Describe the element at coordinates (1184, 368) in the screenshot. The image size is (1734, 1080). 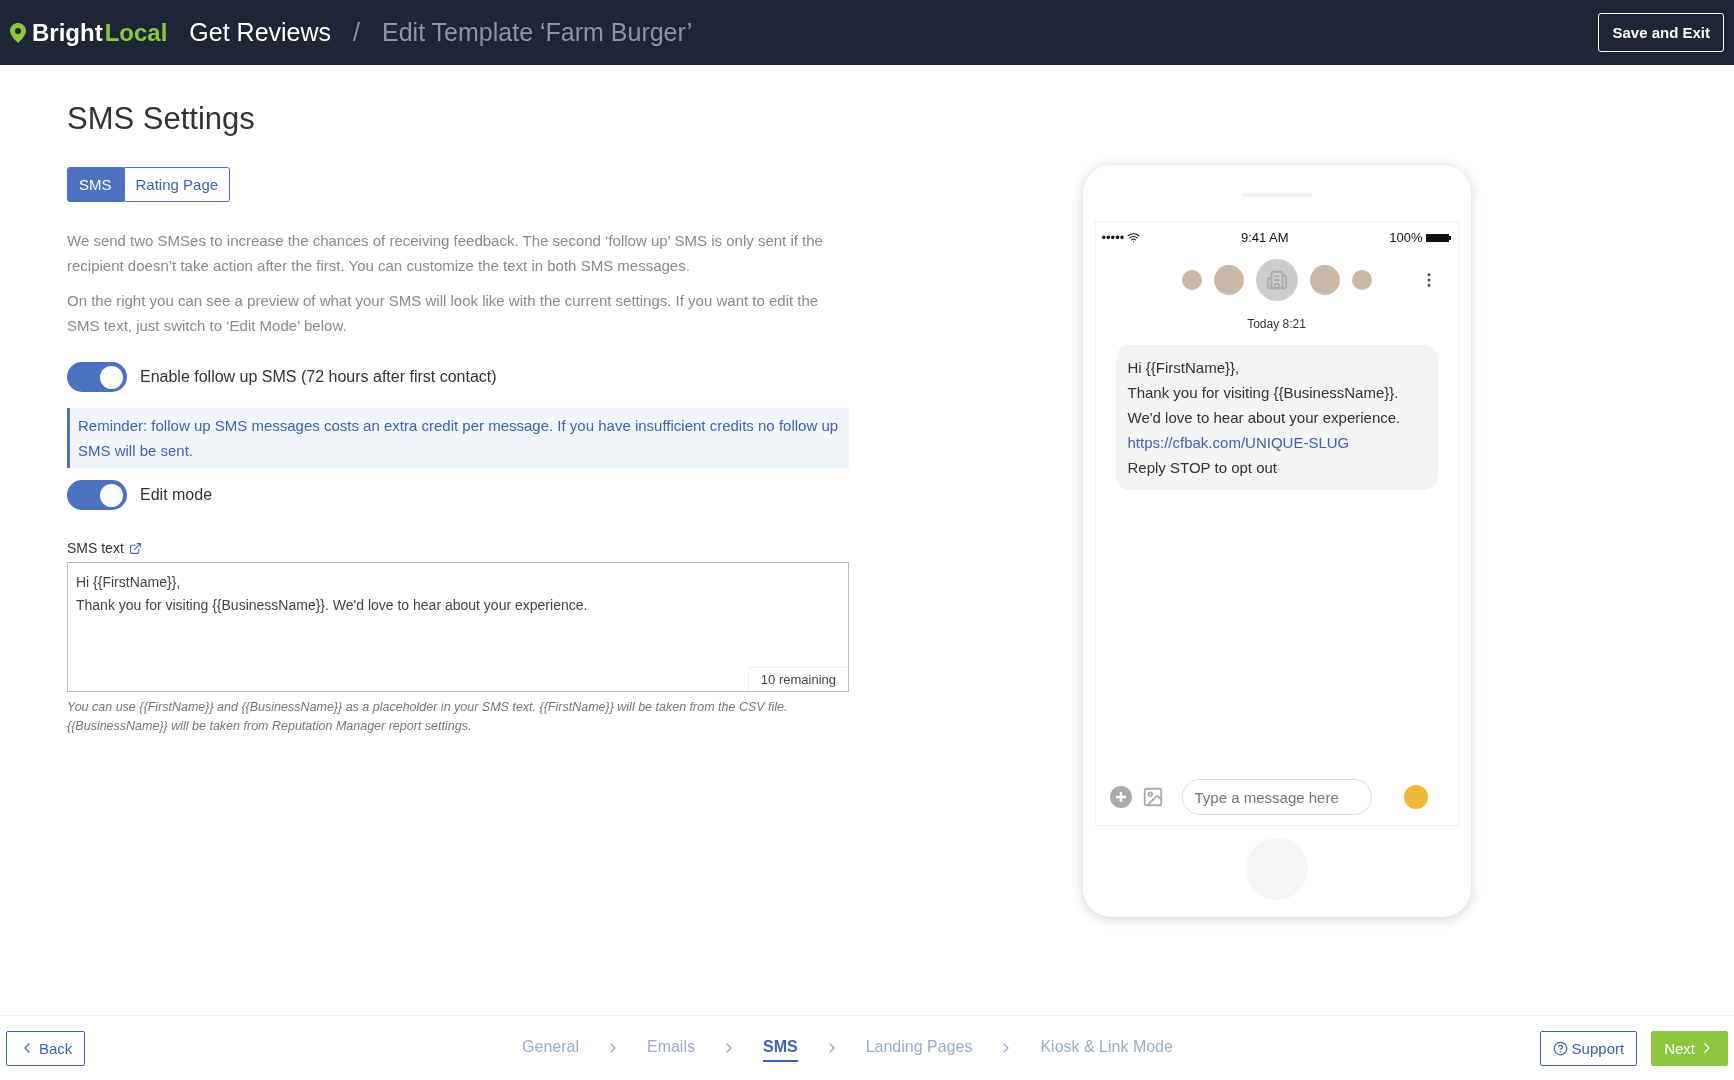
I see `message-text: Hi {{FirstName}},` at that location.